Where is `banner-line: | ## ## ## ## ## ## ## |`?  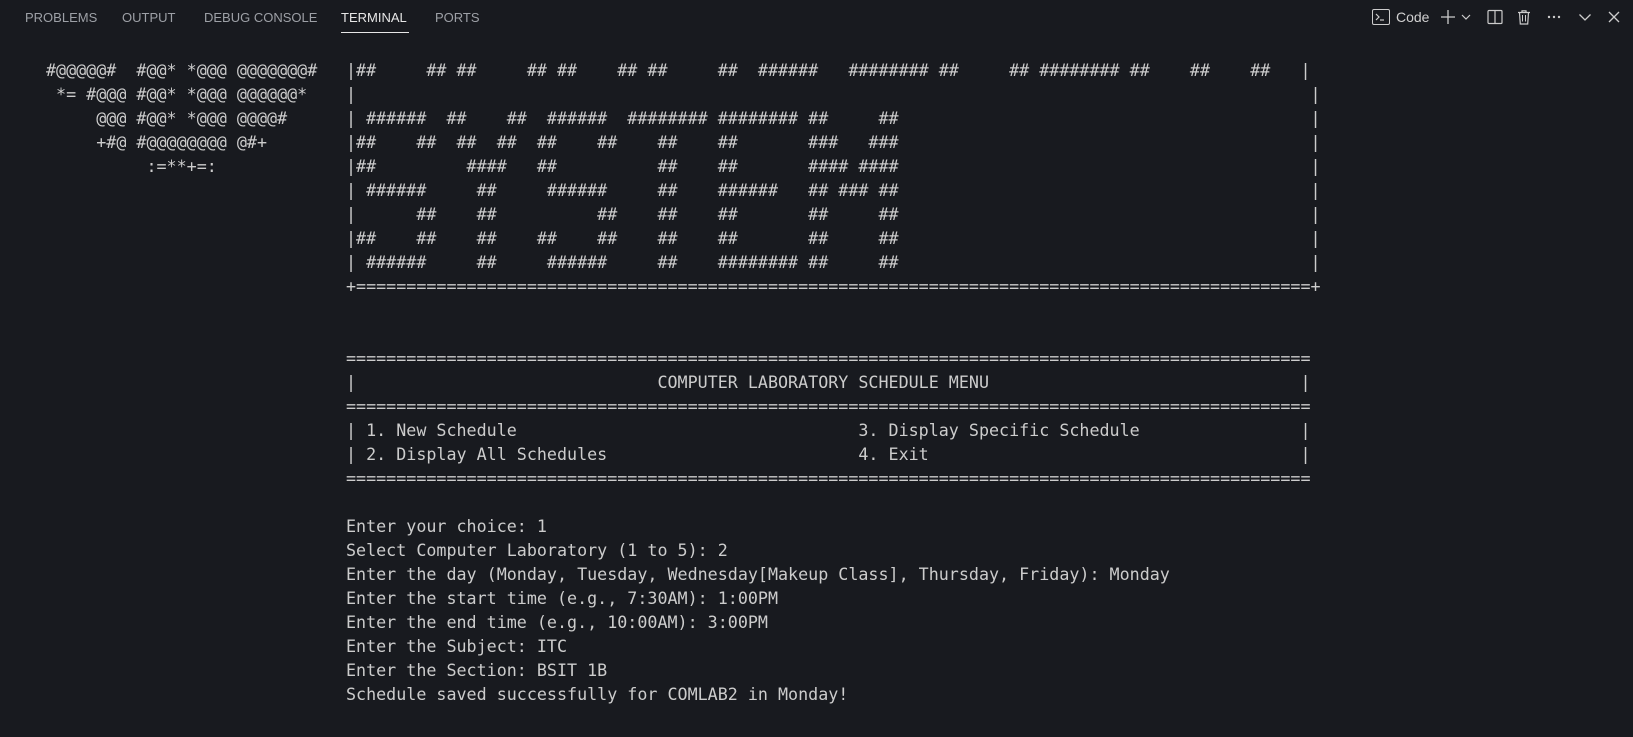
banner-line: | ## ## ## ## ## ## ## | is located at coordinates (833, 214).